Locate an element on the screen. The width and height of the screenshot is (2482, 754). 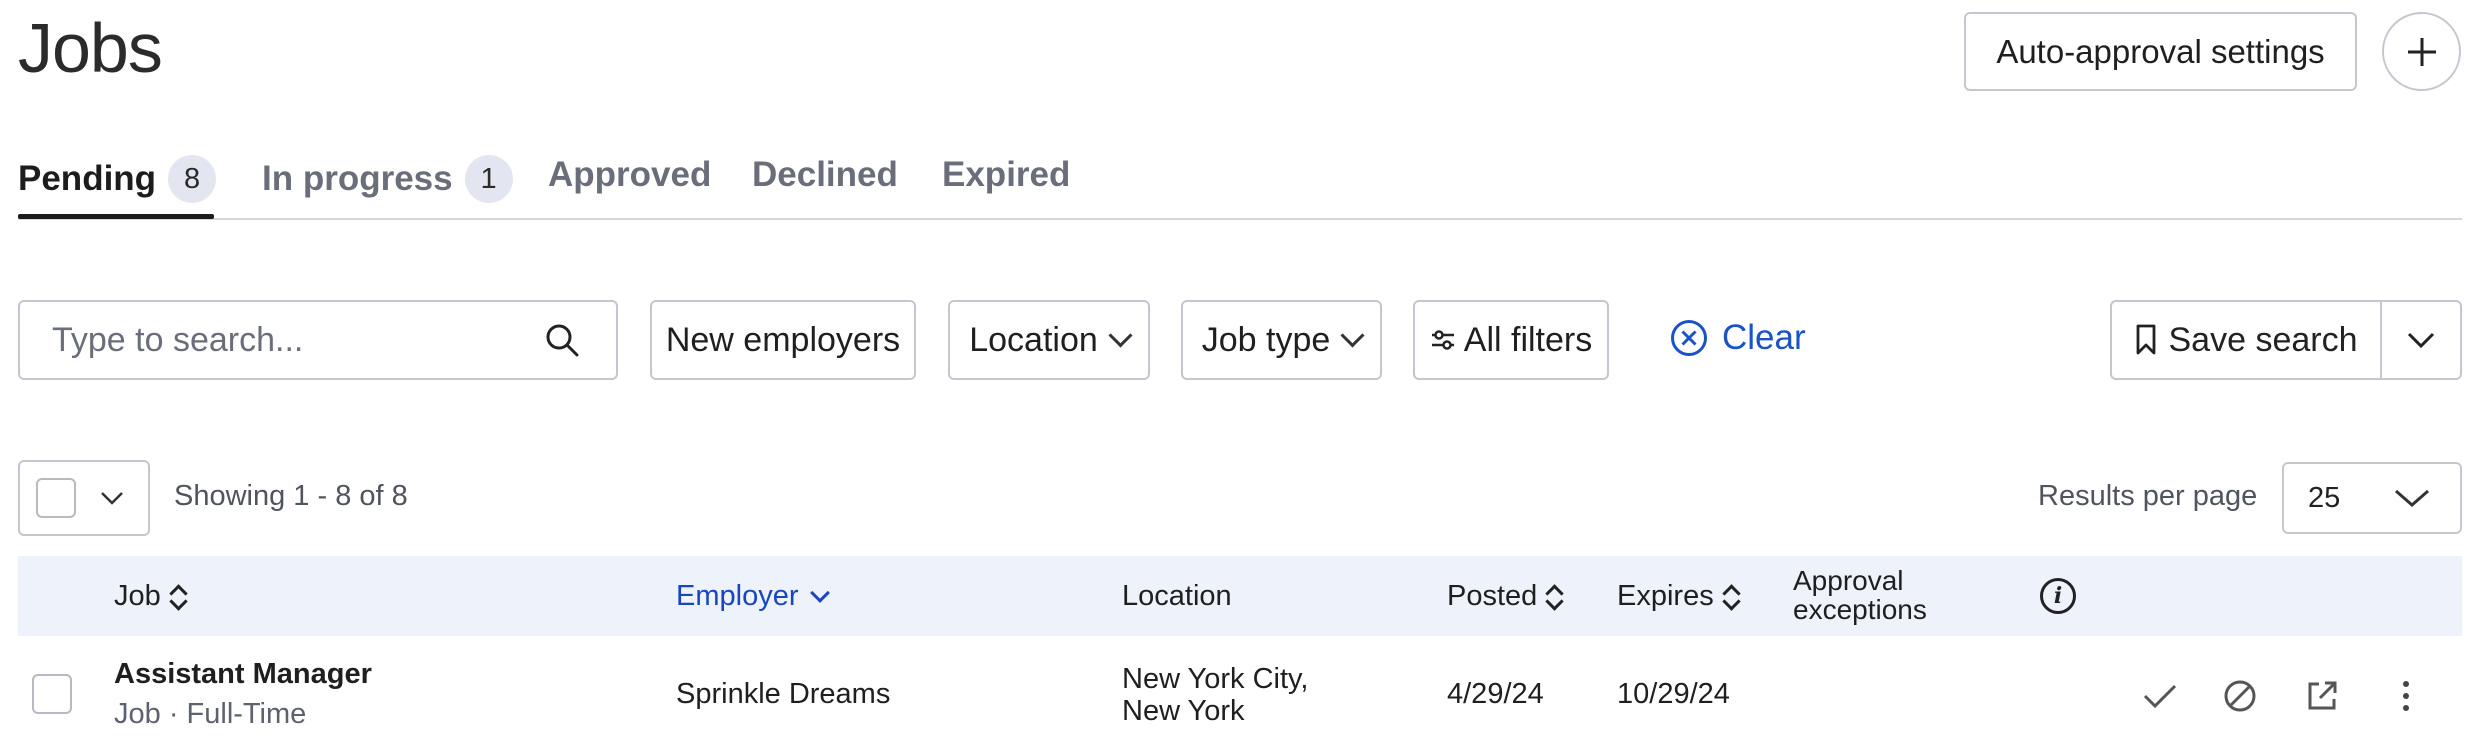
tab-in-progress-count: 1 is located at coordinates (488, 179).